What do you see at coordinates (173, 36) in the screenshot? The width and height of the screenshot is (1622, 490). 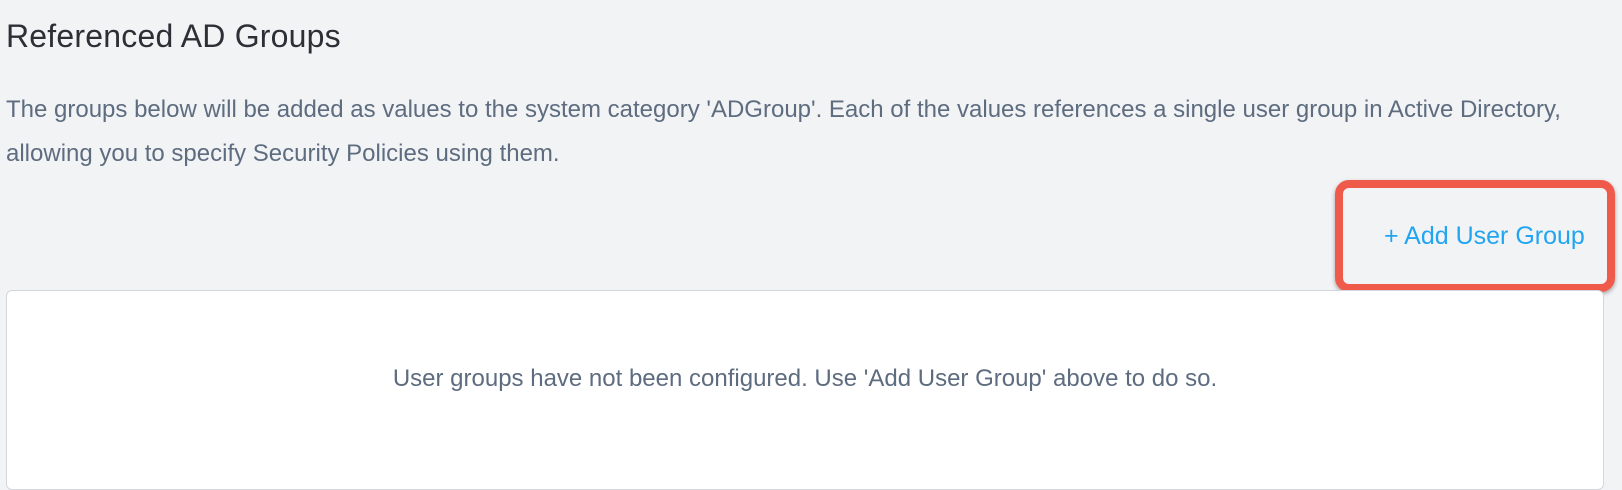 I see `section-title: Referenced AD Groups` at bounding box center [173, 36].